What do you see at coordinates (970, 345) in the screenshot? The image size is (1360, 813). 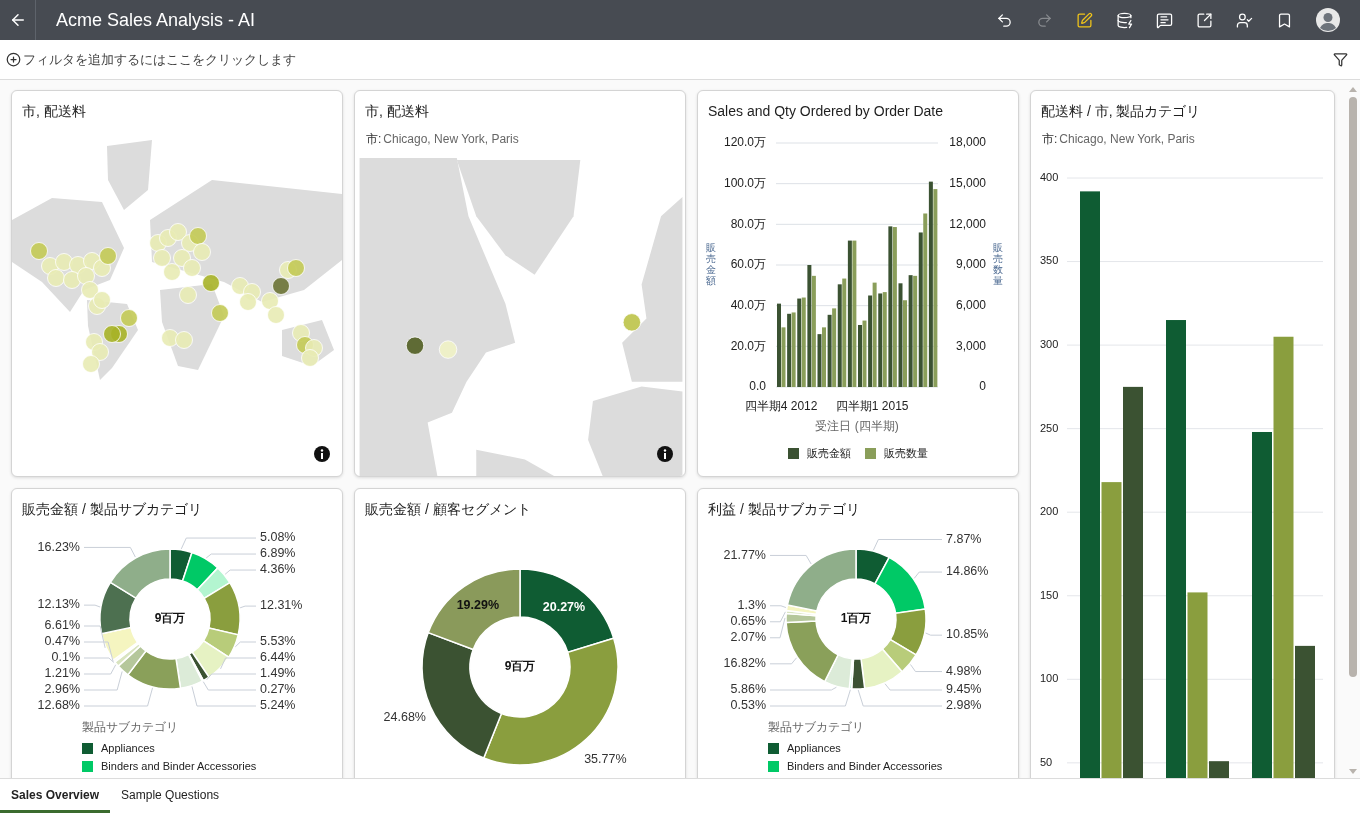 I see `axis-label: 3,000` at bounding box center [970, 345].